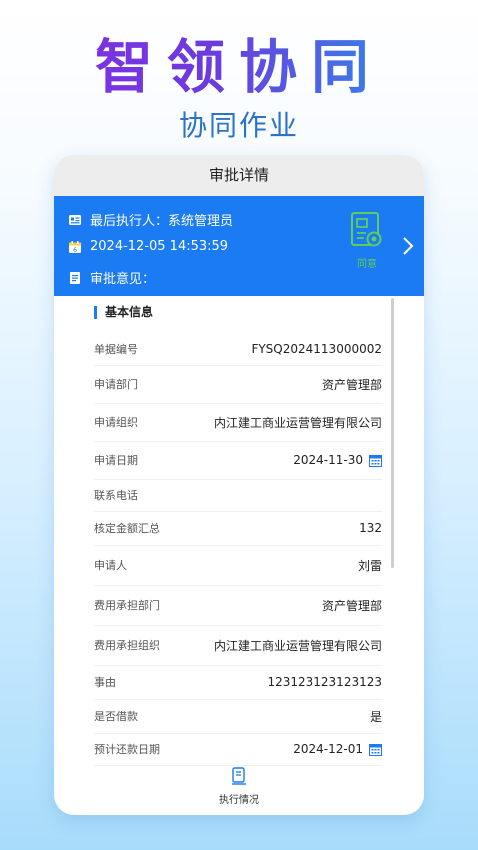  What do you see at coordinates (238, 384) in the screenshot?
I see `field-row-dept: 申请部门 资产管理部` at bounding box center [238, 384].